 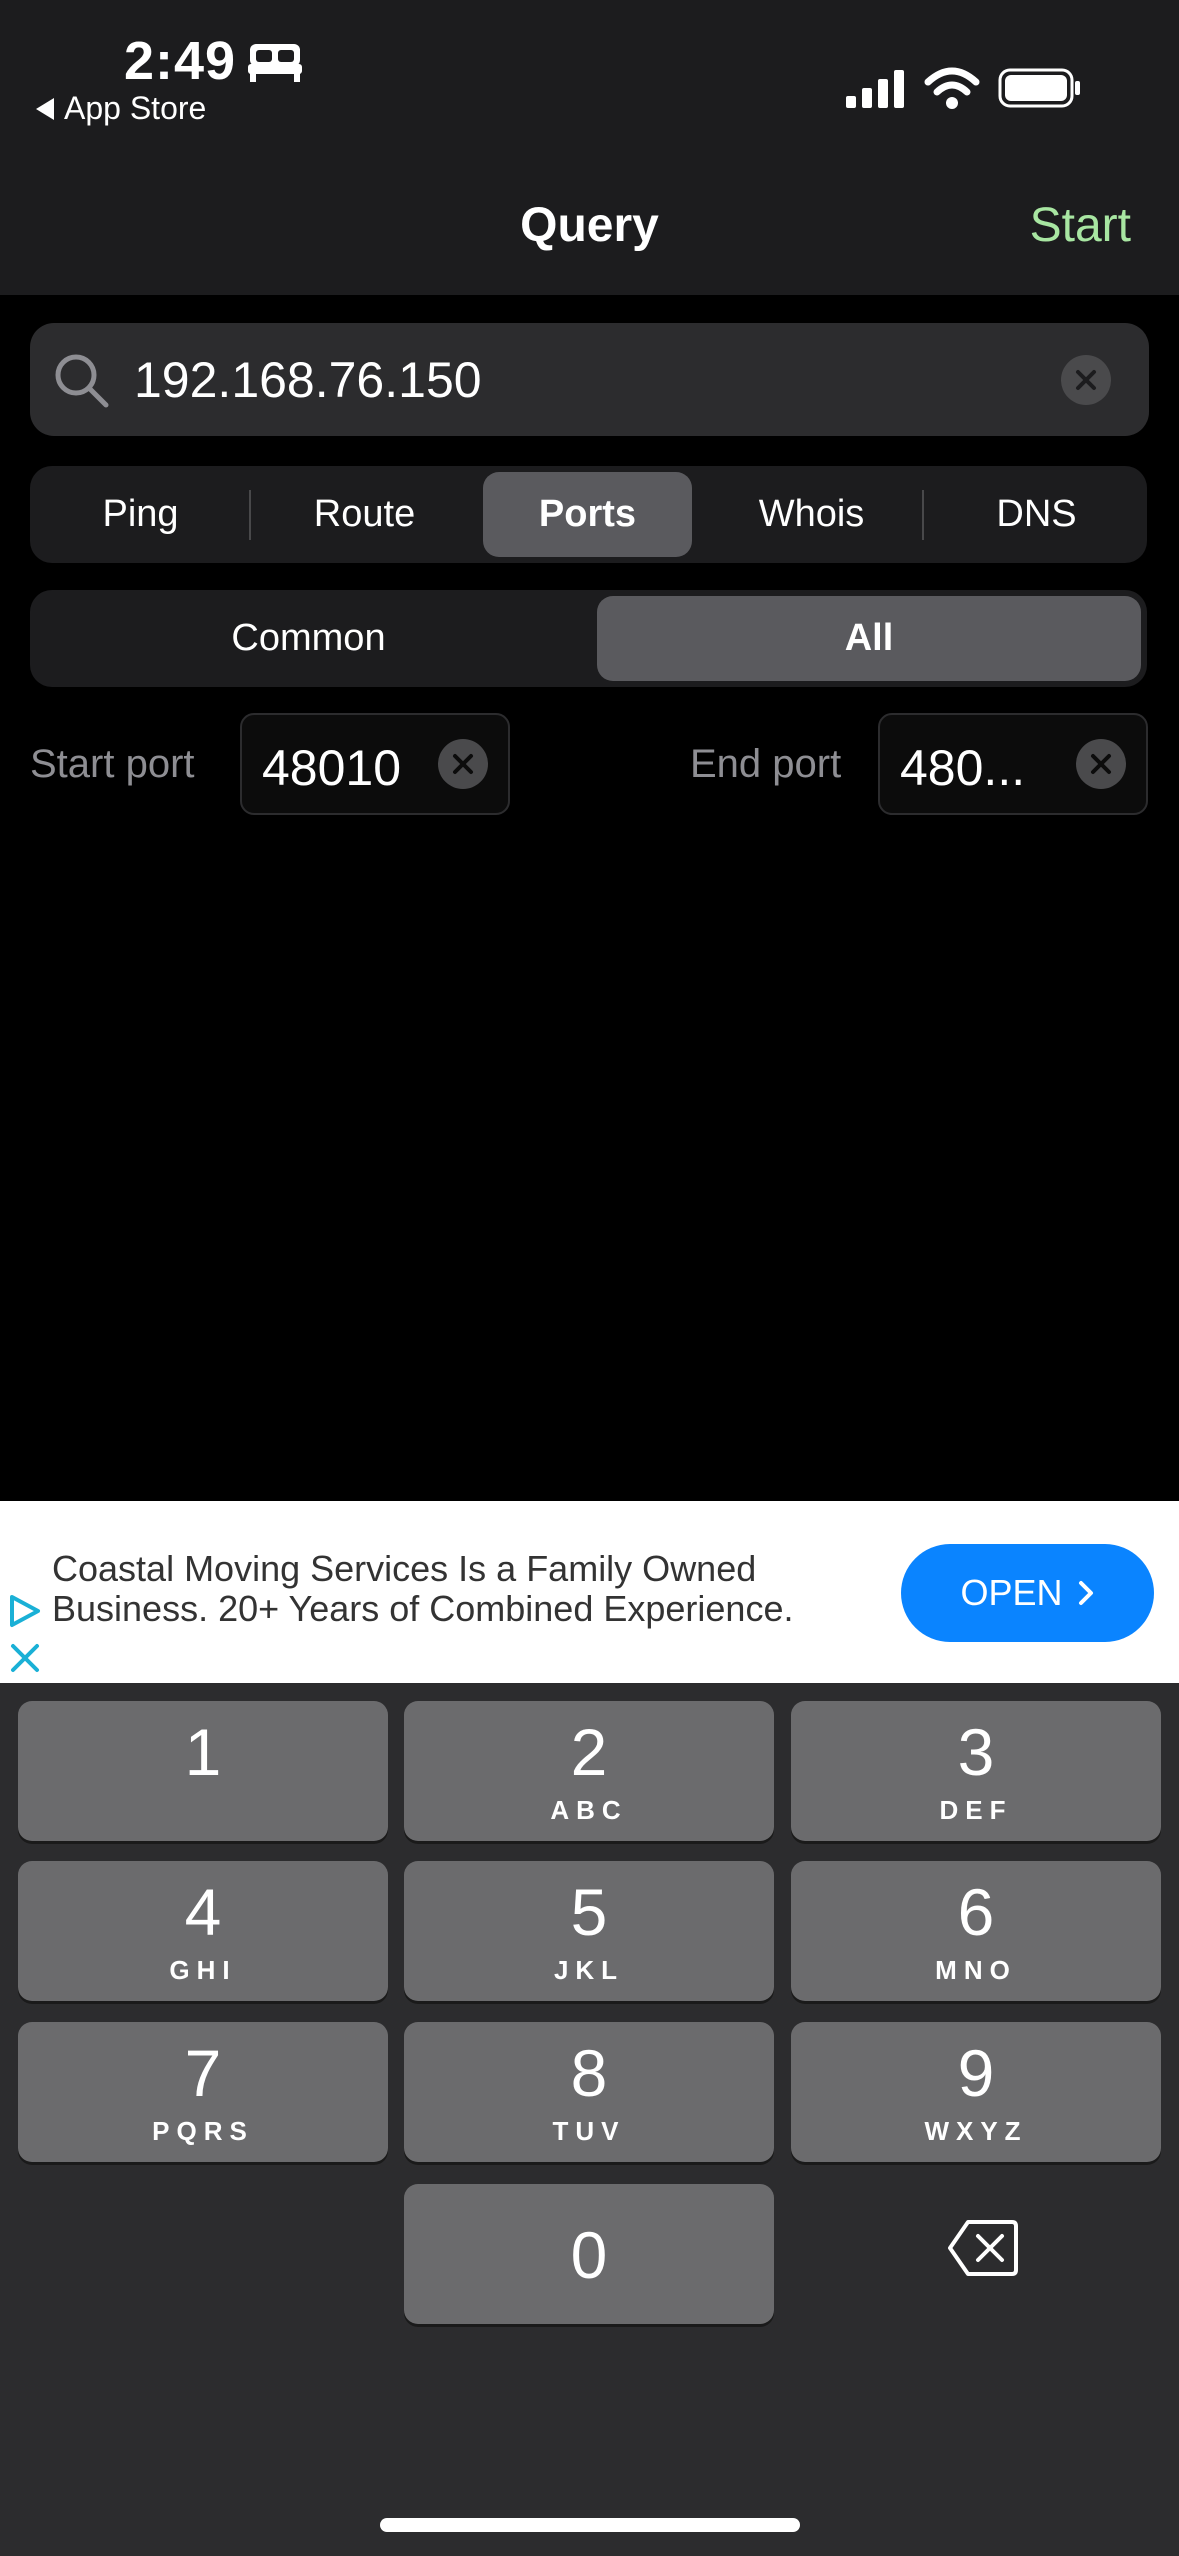 What do you see at coordinates (976, 1912) in the screenshot?
I see `key-digit: 6` at bounding box center [976, 1912].